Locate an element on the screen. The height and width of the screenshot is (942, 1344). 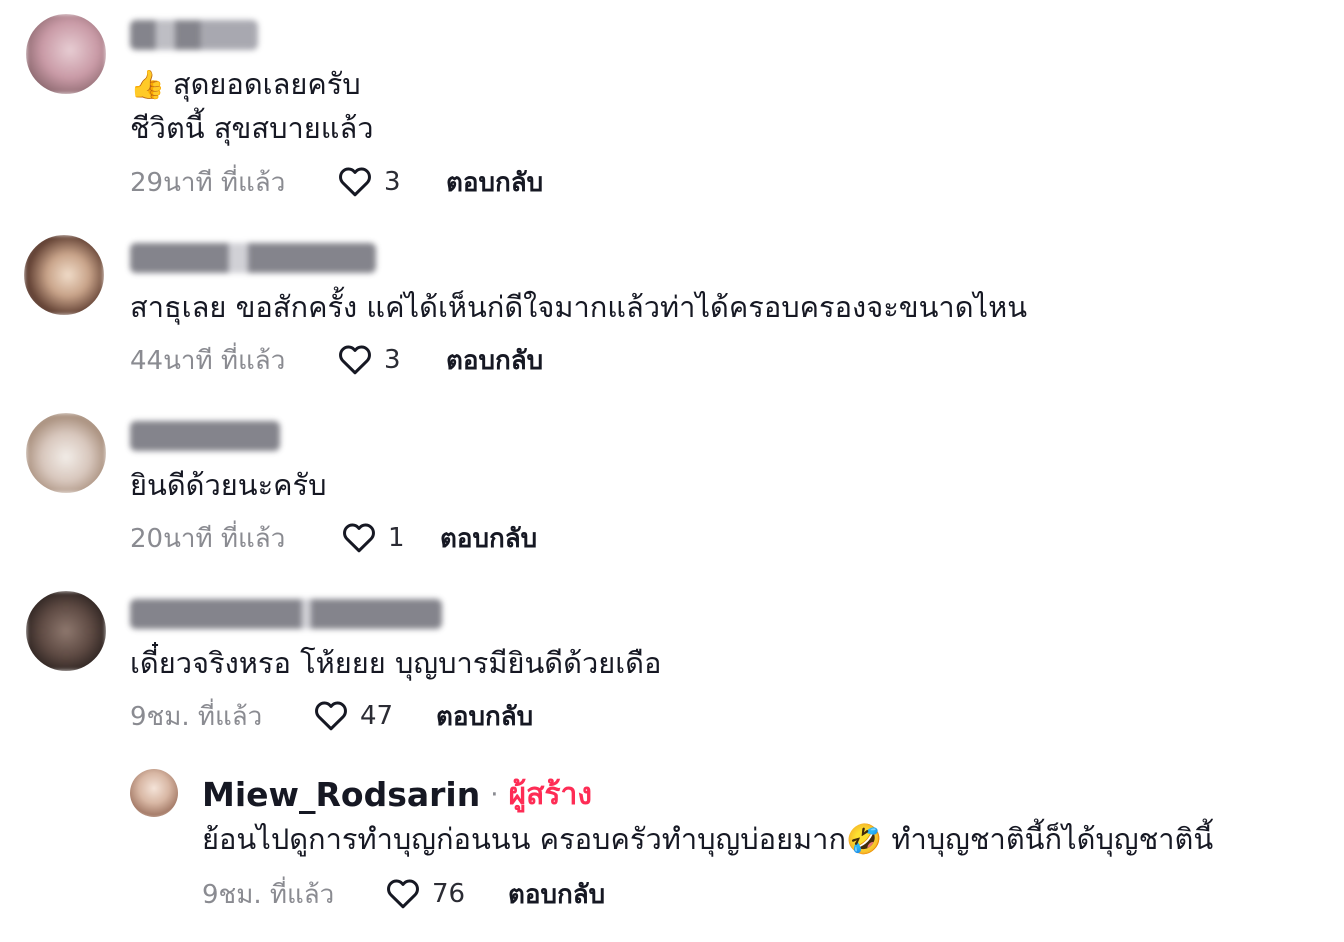
like-count: 47 is located at coordinates (377, 716).